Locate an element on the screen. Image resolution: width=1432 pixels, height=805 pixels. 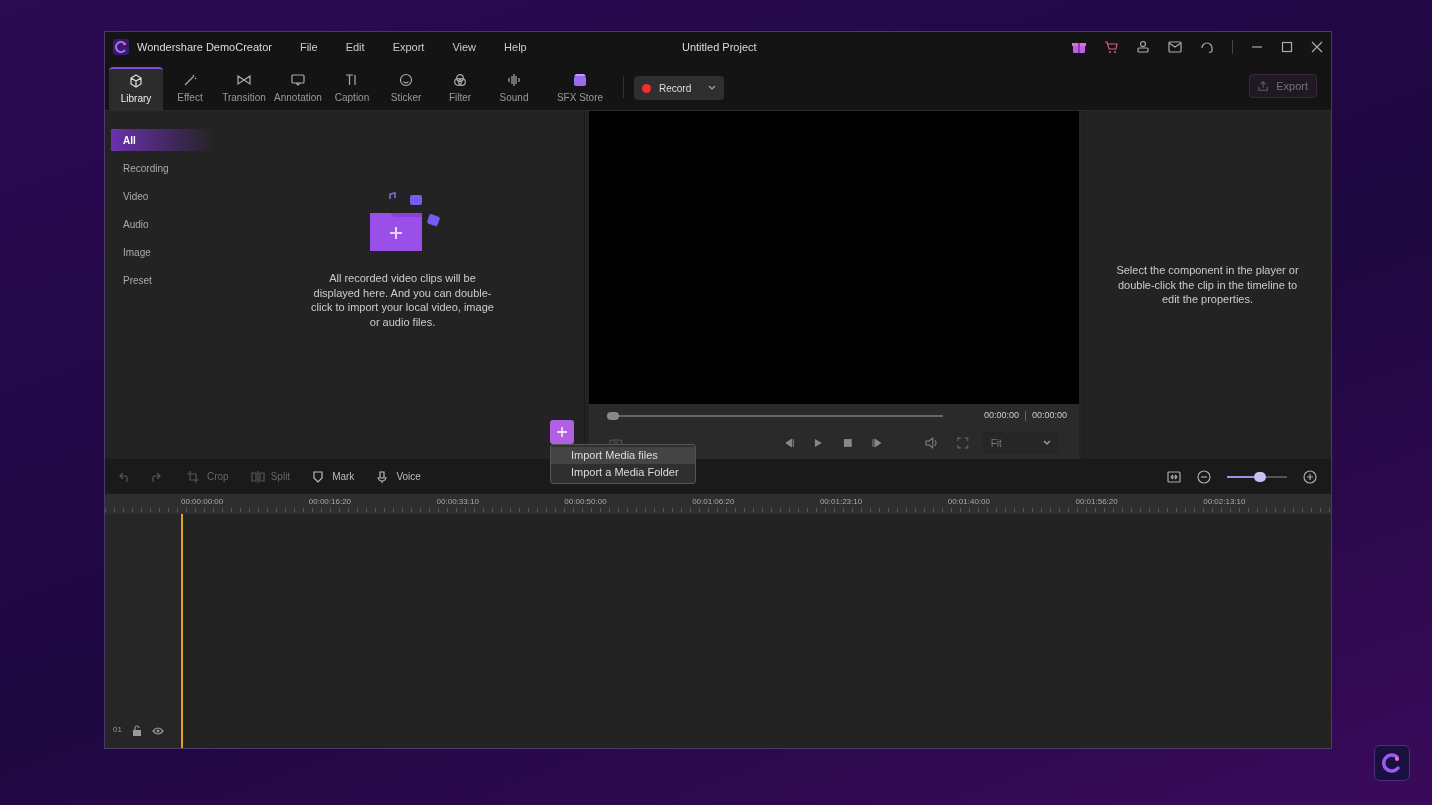
next-frame-icon is located at coordinates (877, 443).